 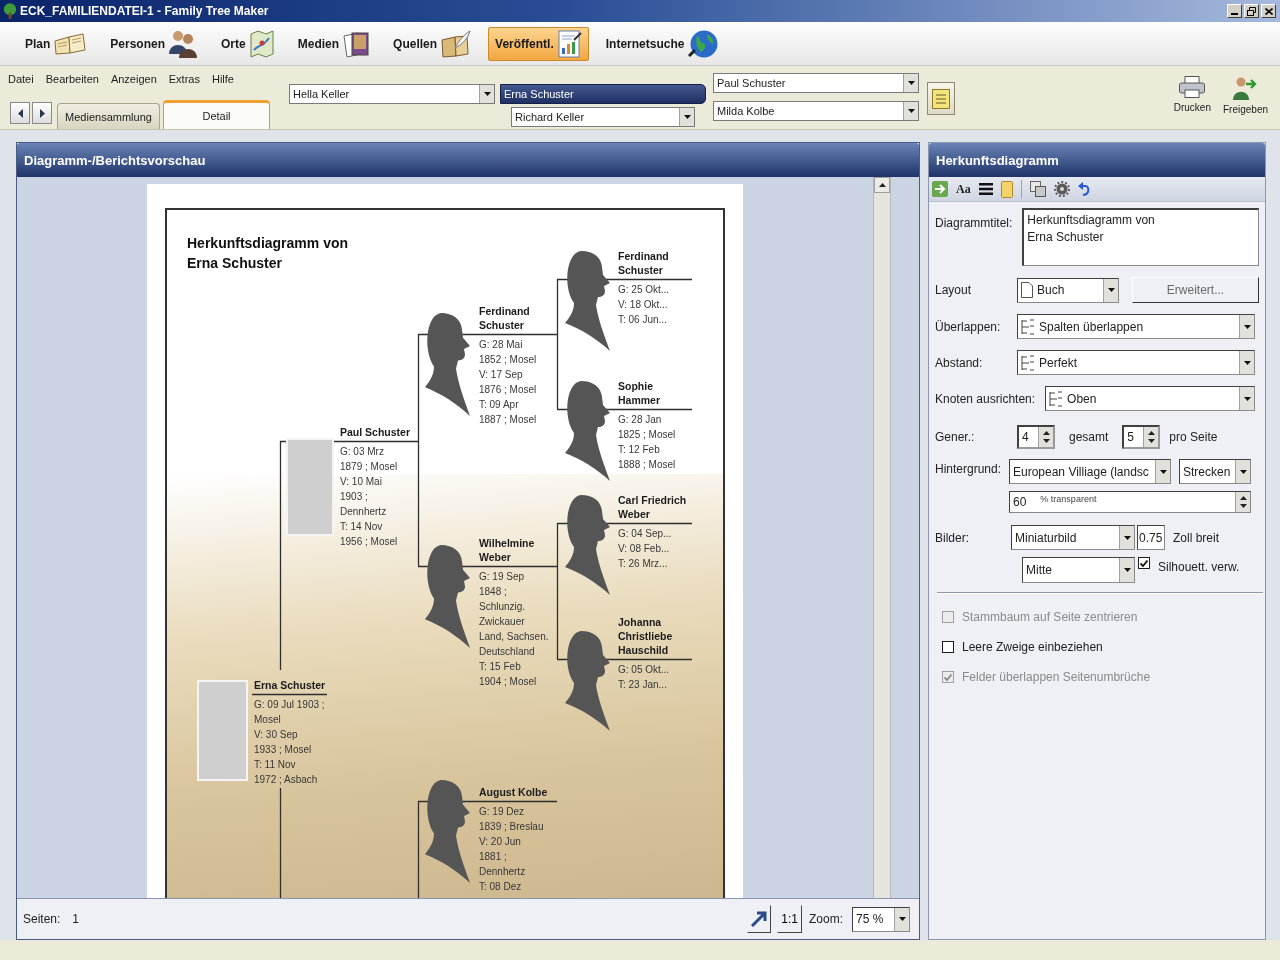 What do you see at coordinates (1196, 537) in the screenshot?
I see `field-label: Zoll breit` at bounding box center [1196, 537].